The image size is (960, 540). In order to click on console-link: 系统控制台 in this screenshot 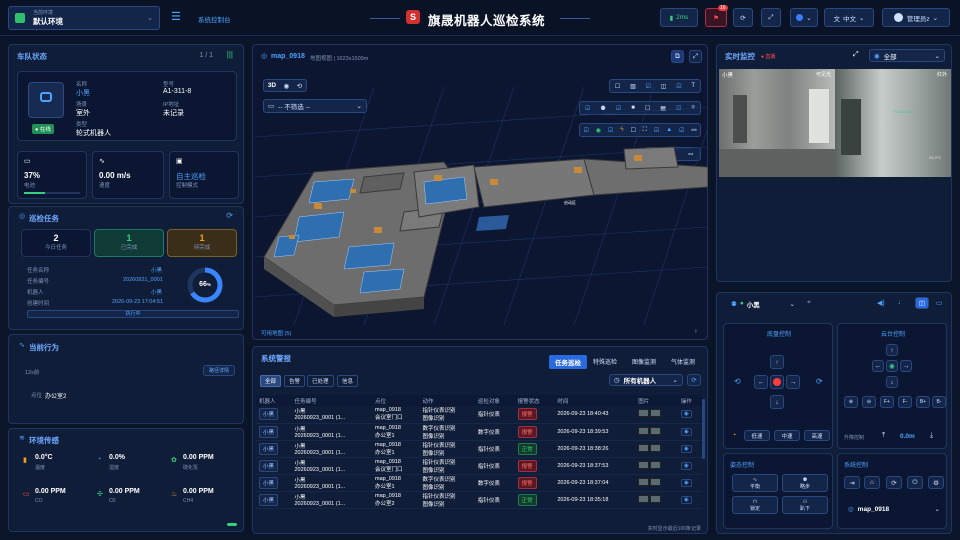, I will do `click(214, 19)`.